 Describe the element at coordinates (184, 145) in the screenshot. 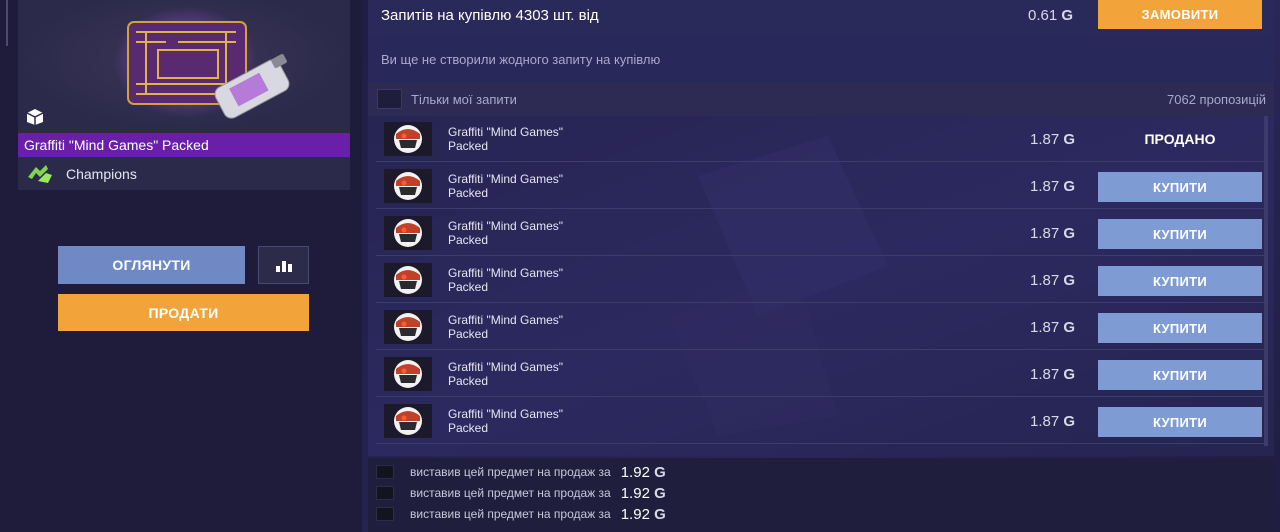

I see `item-name: Graffiti "Mind Games" Packed` at that location.